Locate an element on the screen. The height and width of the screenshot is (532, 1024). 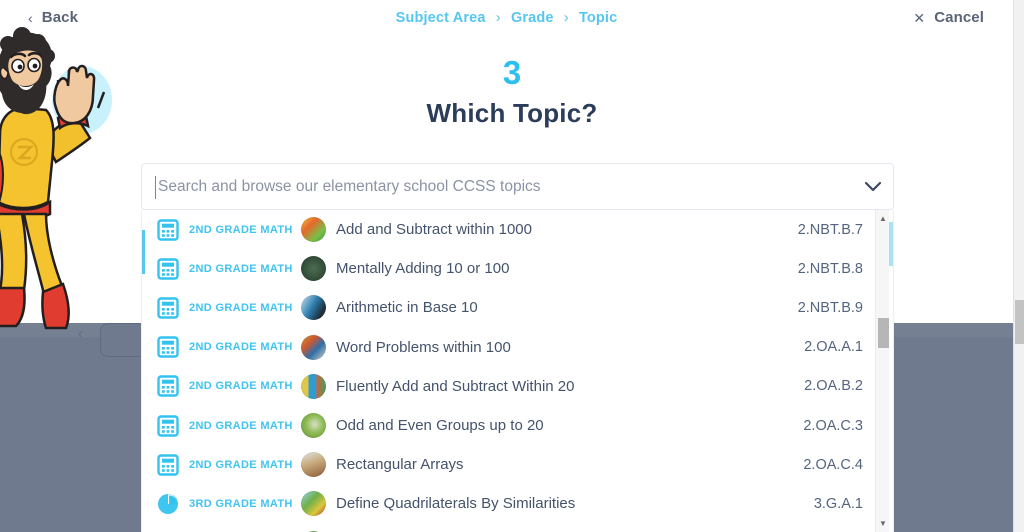
topic-standard-code: 2.OA.C.4 is located at coordinates (833, 464).